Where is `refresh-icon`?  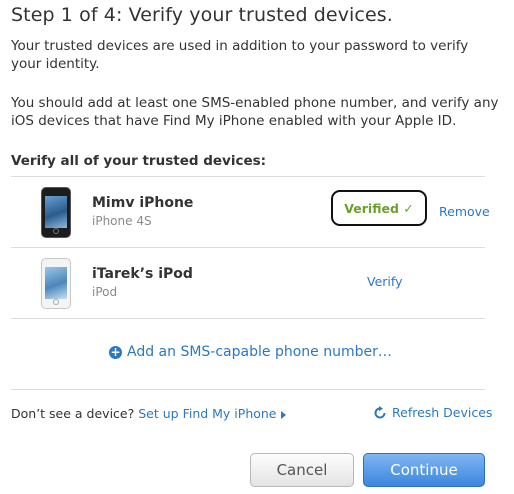
refresh-icon is located at coordinates (380, 411).